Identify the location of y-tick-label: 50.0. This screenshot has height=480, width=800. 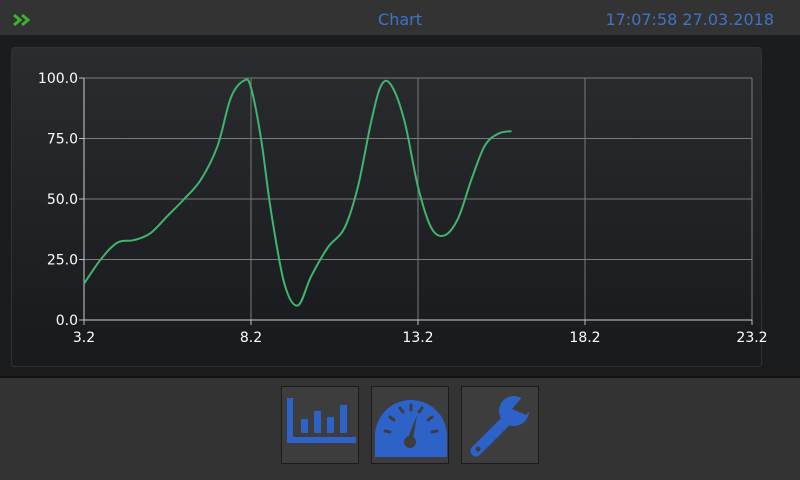
(62, 200).